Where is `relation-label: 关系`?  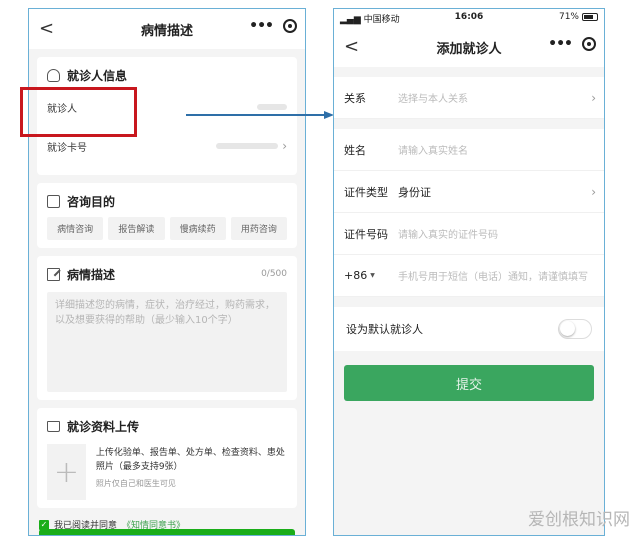
relation-label: 关系 is located at coordinates (355, 98).